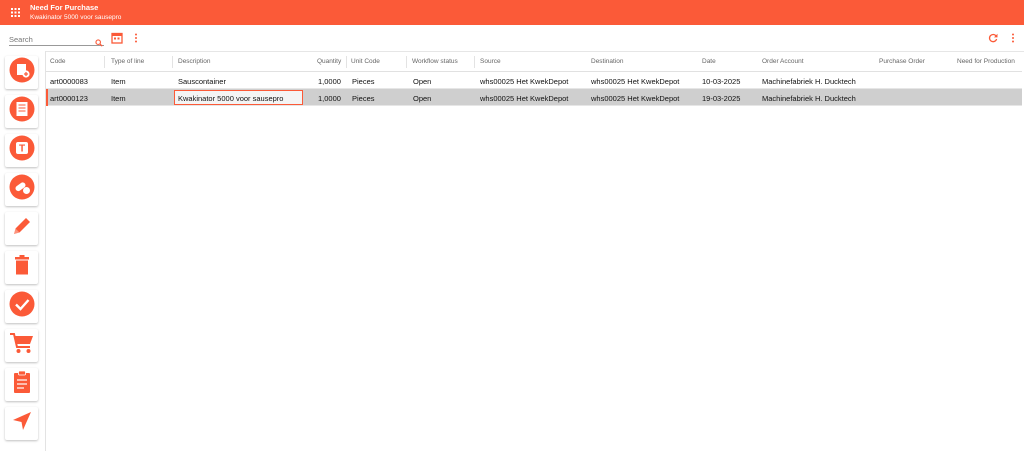 The image size is (1024, 451). I want to click on document-list-button, so click(21, 111).